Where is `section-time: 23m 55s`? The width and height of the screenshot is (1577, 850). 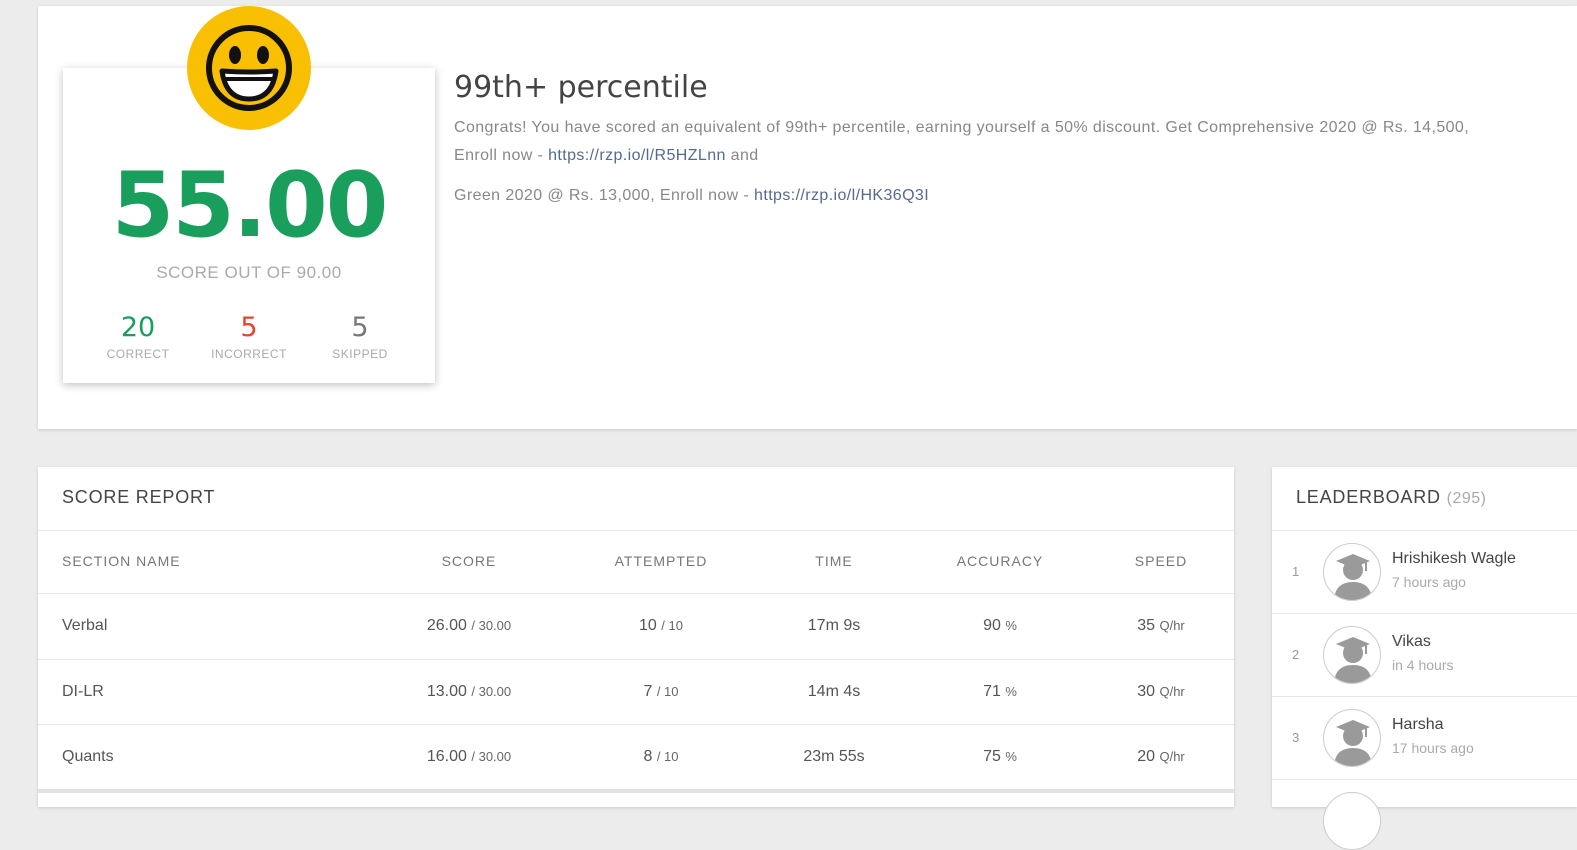
section-time: 23m 55s is located at coordinates (834, 756).